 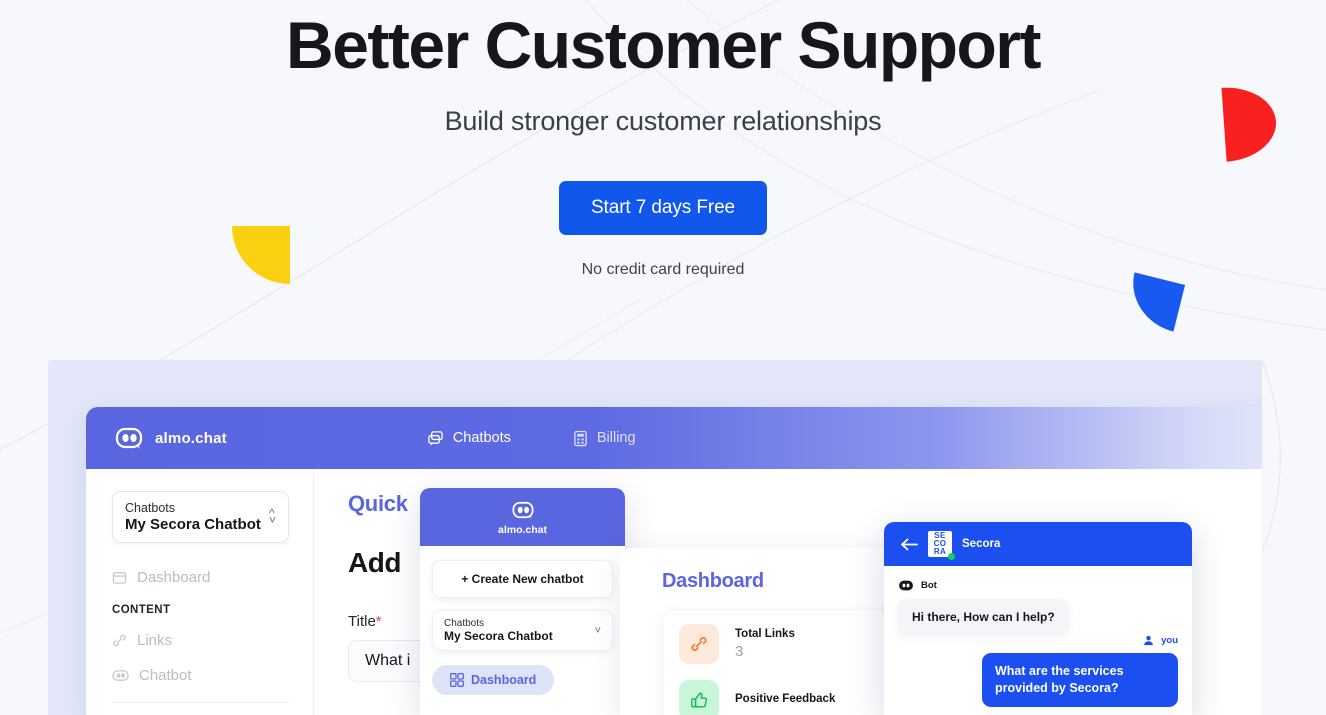 I want to click on chat-bubbles-icon, so click(x=435, y=438).